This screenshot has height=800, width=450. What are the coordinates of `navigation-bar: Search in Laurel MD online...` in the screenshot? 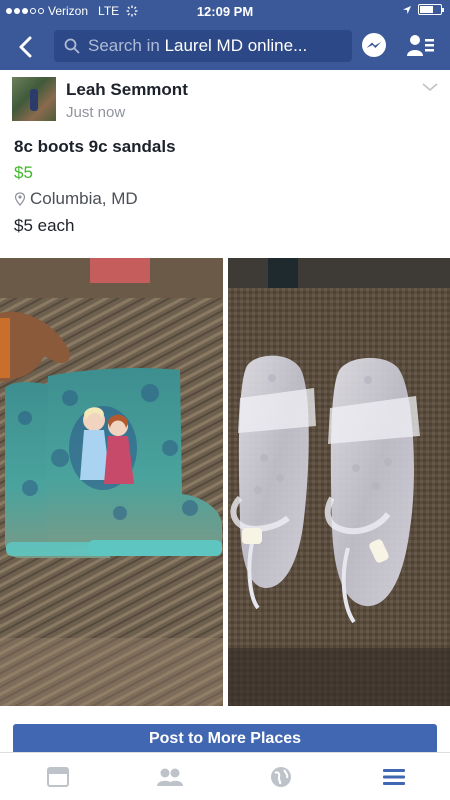 It's located at (225, 46).